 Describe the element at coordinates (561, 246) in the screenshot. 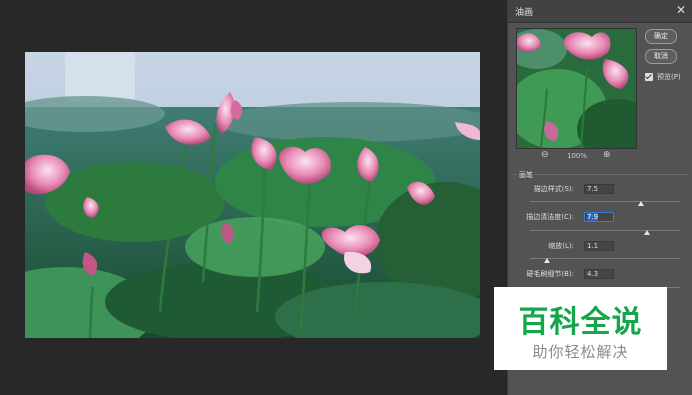

I see `scale-label: 缩放(L):` at that location.